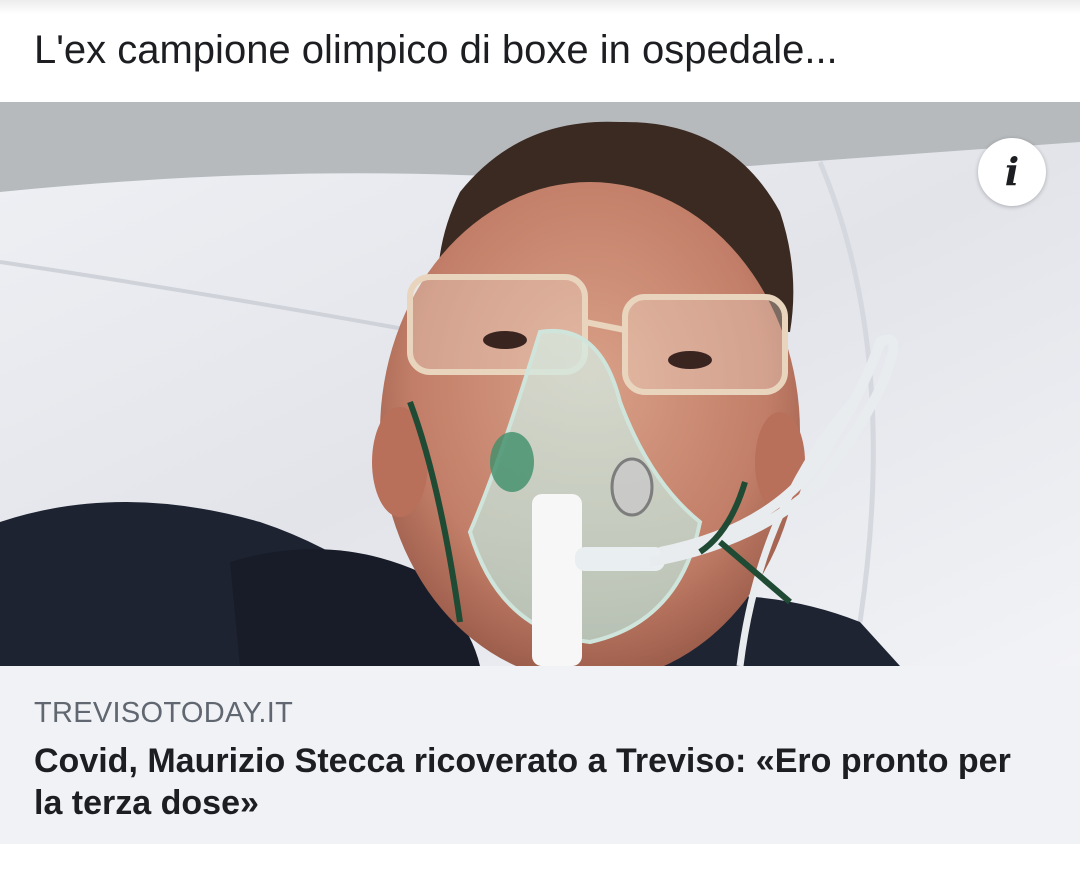 This screenshot has height=875, width=1080. Describe the element at coordinates (540, 7) in the screenshot. I see `top-divider` at that location.